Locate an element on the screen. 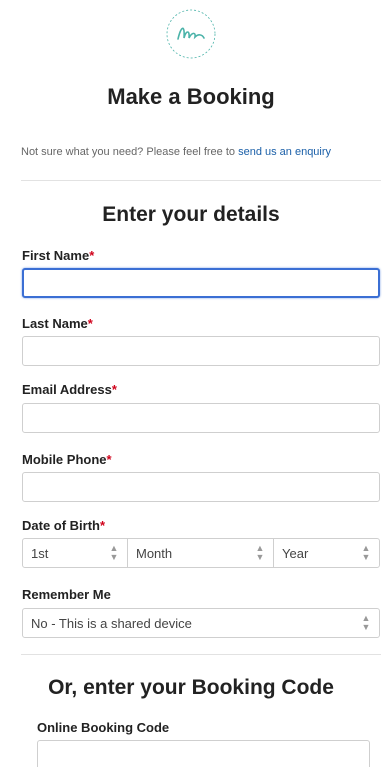 Image resolution: width=382 pixels, height=767 pixels. dob-label-text: Date of Birth is located at coordinates (61, 525).